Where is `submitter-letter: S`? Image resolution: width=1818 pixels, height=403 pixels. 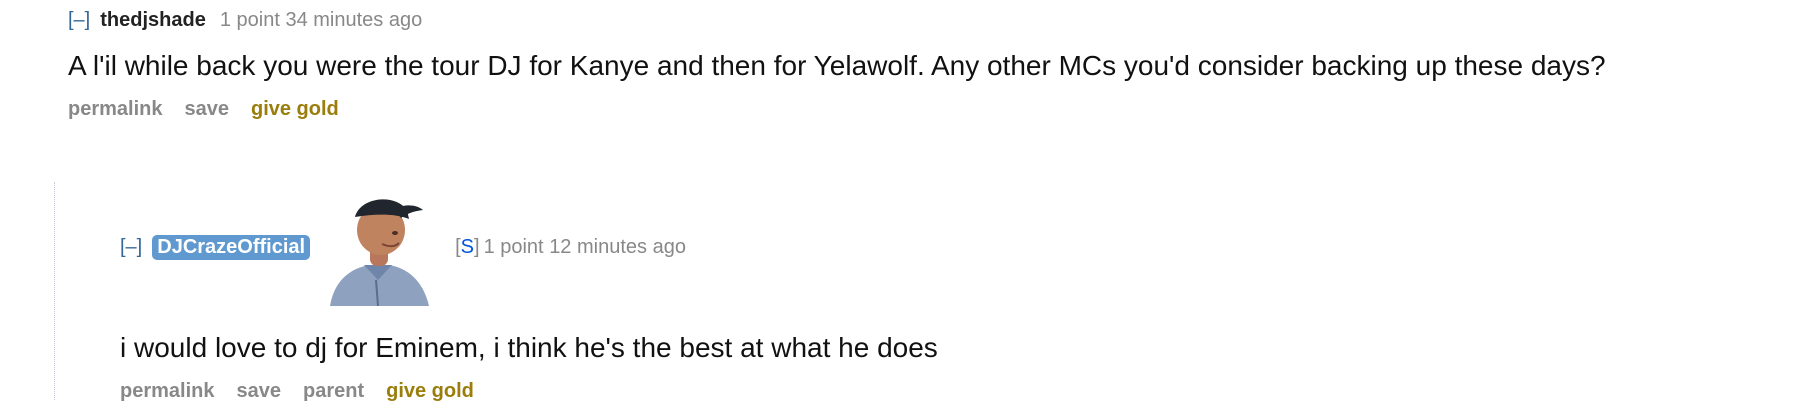 submitter-letter: S is located at coordinates (467, 247).